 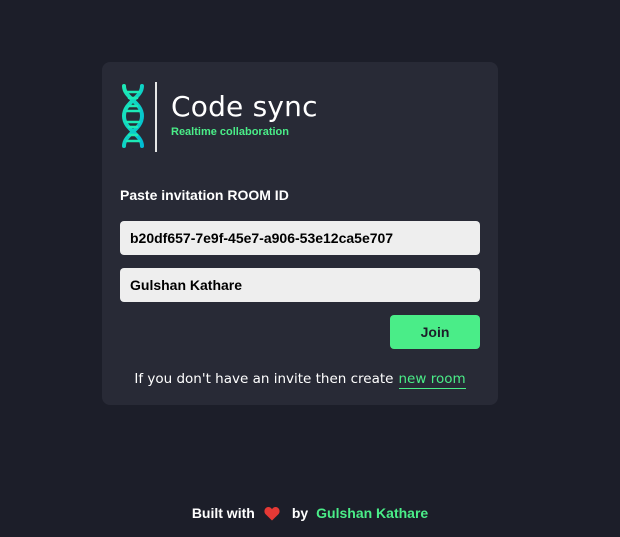 What do you see at coordinates (435, 332) in the screenshot?
I see `join-button: Join` at bounding box center [435, 332].